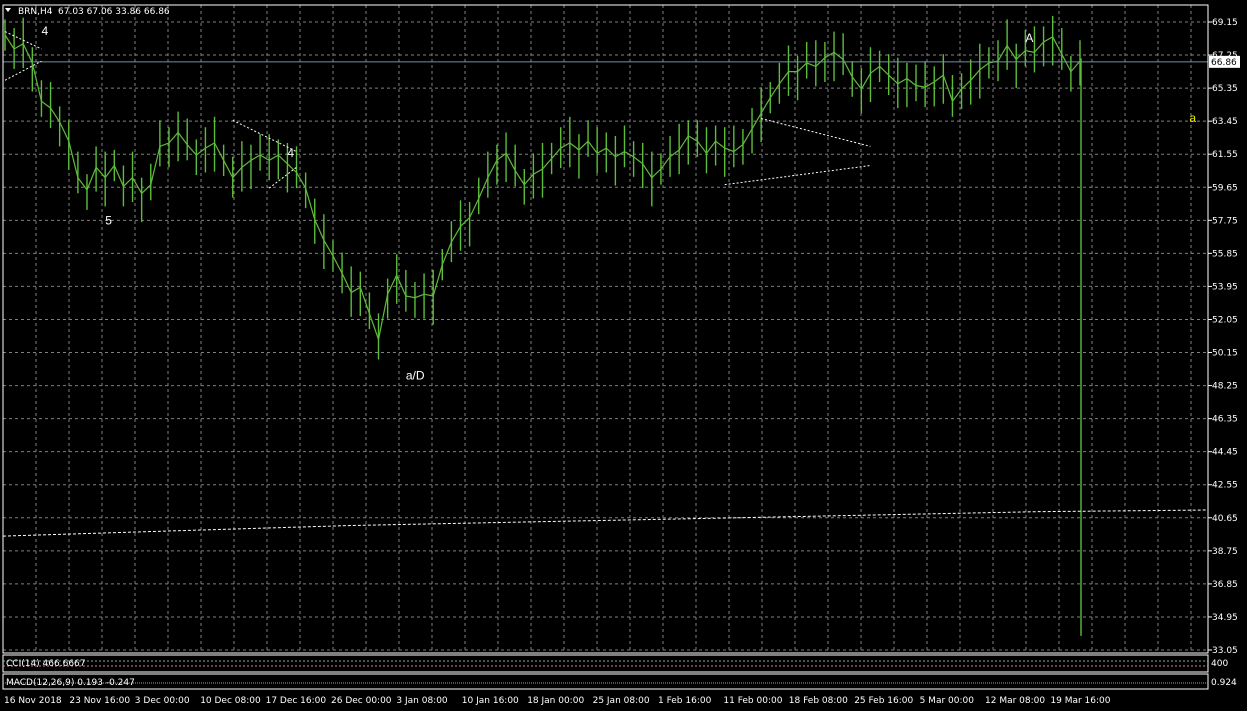 The width and height of the screenshot is (1247, 711). Describe the element at coordinates (1225, 486) in the screenshot. I see `y-tick-label: 42.55` at that location.